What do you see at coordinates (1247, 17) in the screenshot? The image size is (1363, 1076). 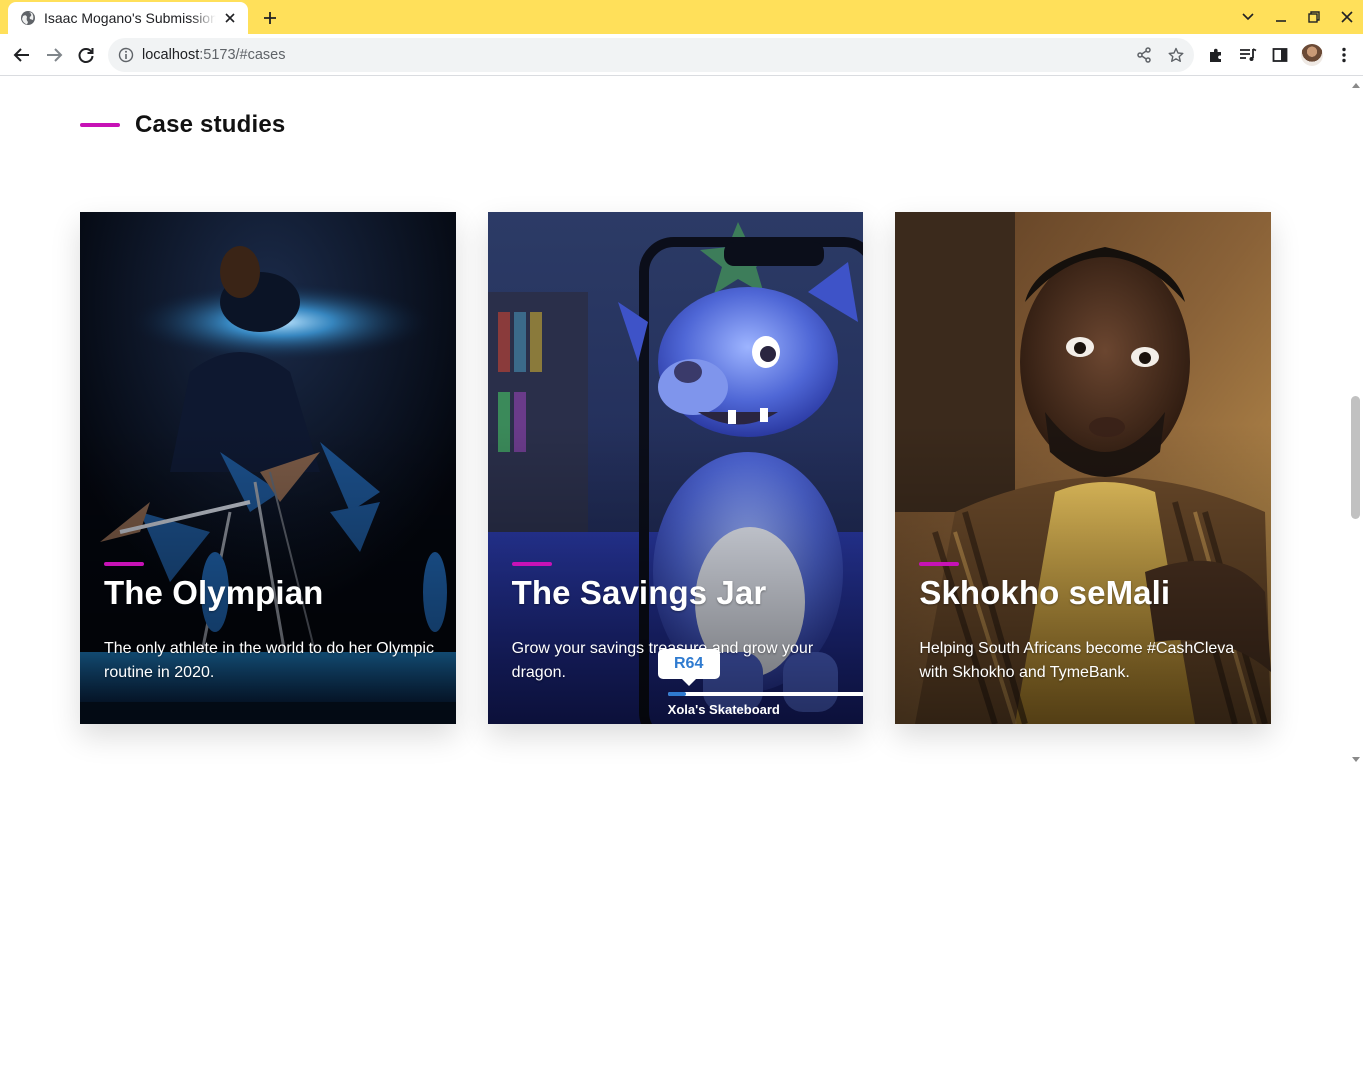 I see `chevron-down-icon` at bounding box center [1247, 17].